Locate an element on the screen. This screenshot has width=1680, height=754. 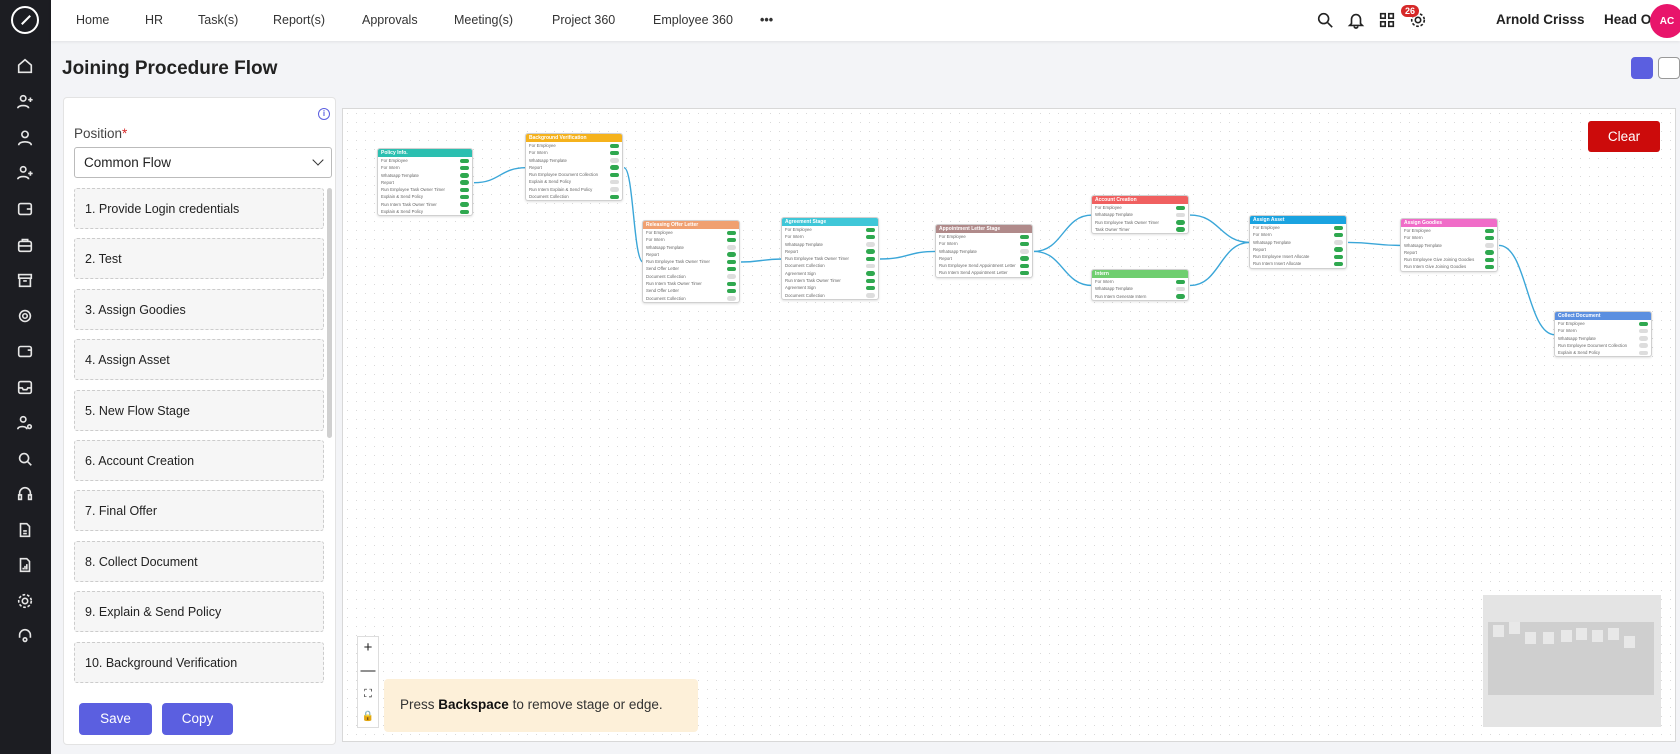
copy-button: Copy is located at coordinates (197, 719).